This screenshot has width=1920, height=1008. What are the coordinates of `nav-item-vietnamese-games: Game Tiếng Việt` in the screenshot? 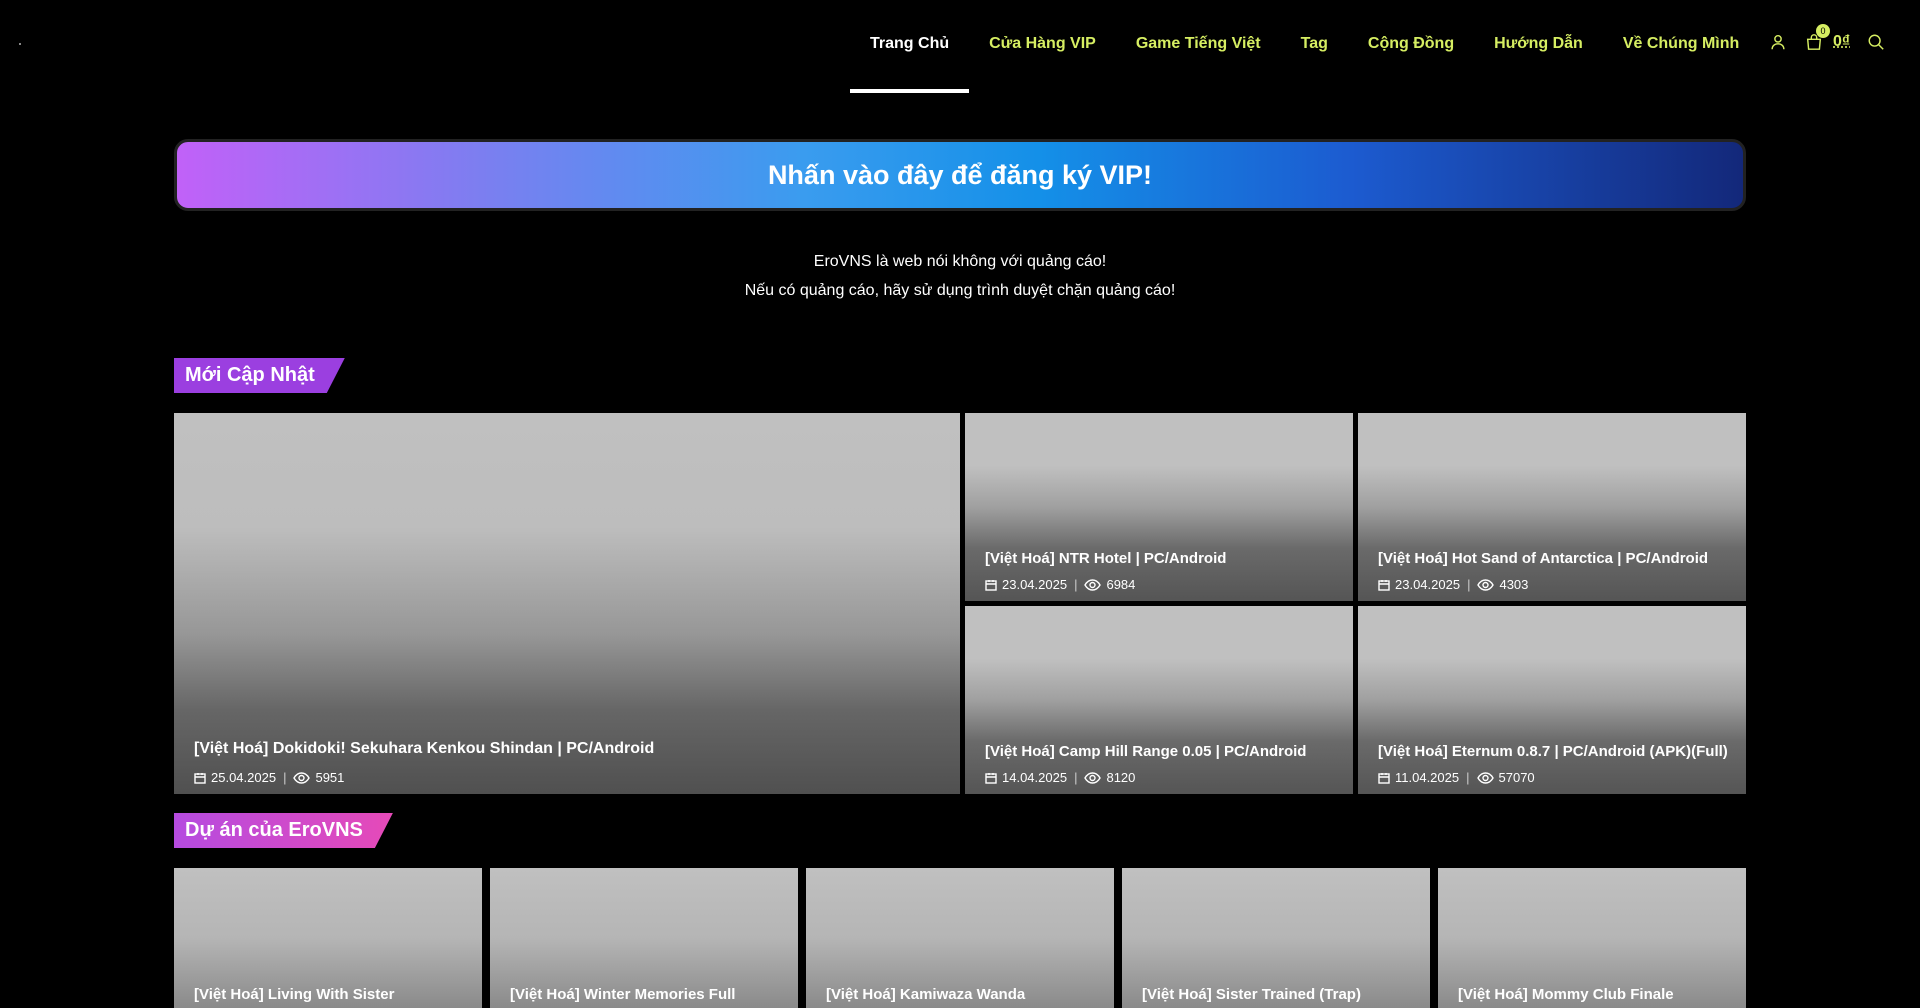 It's located at (1198, 30).